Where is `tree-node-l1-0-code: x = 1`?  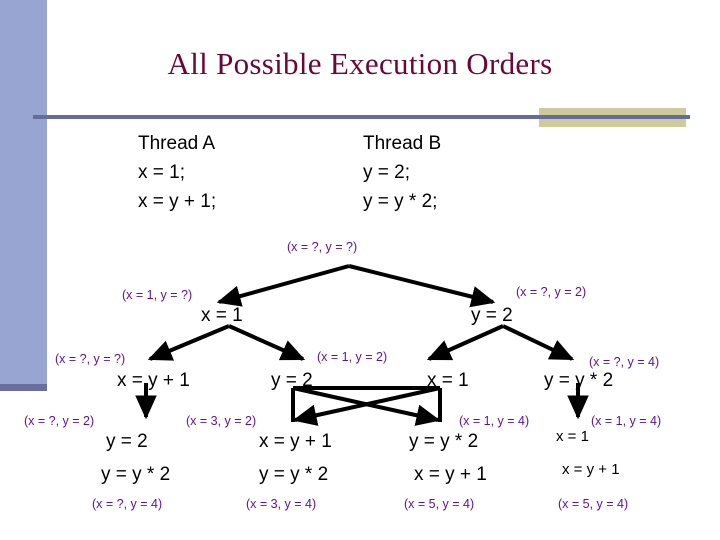
tree-node-l1-0-code: x = 1 is located at coordinates (222, 315).